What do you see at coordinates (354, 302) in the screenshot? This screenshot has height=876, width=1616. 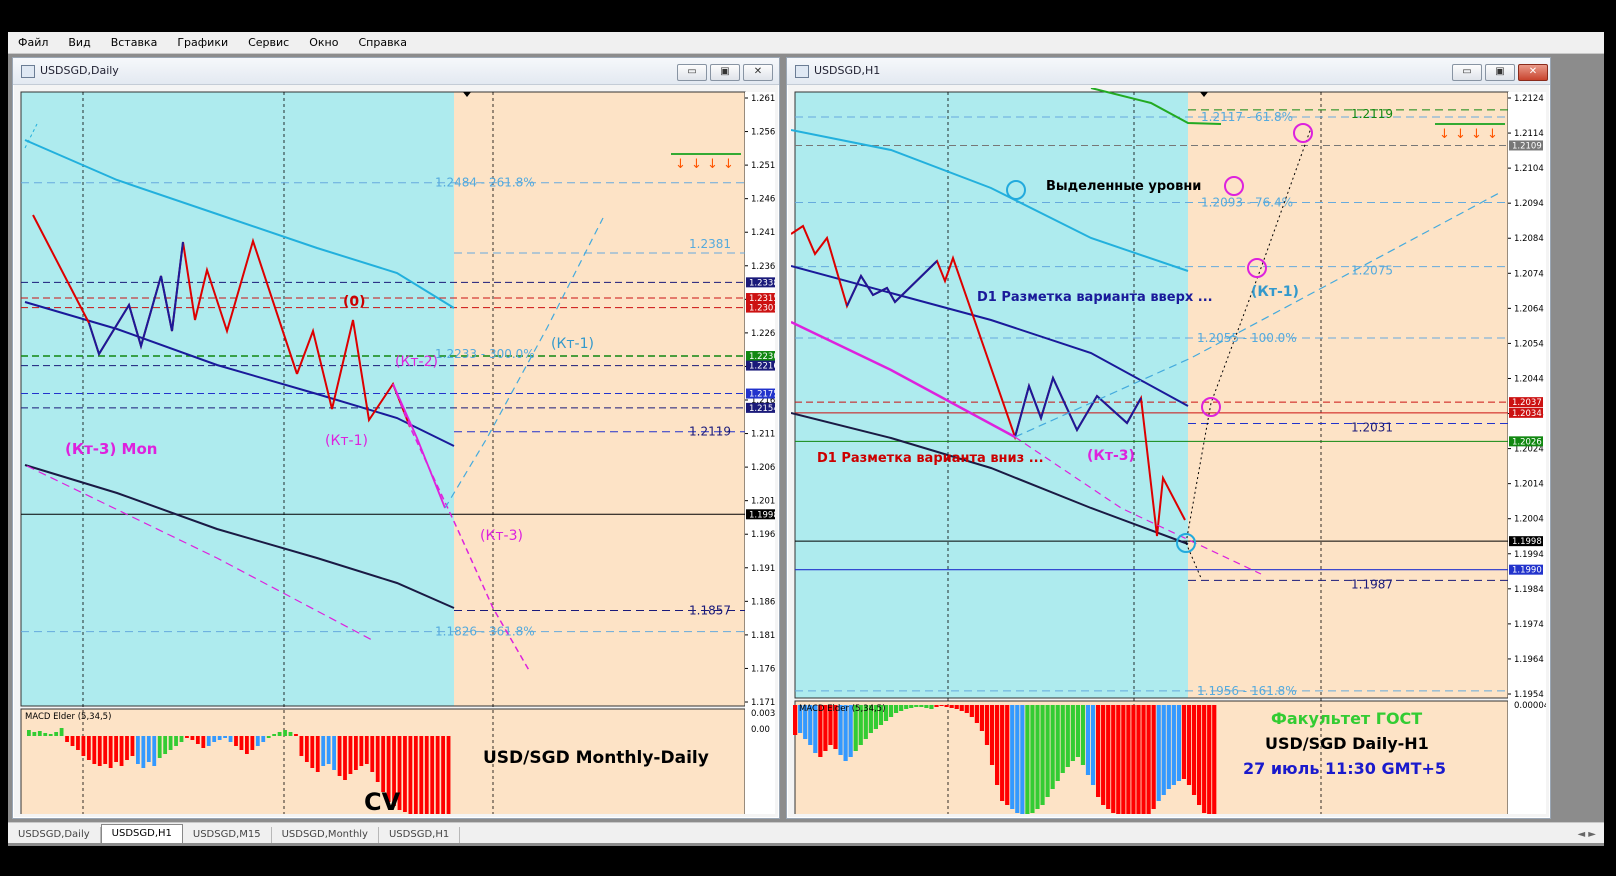 I see `annotation: (0)` at bounding box center [354, 302].